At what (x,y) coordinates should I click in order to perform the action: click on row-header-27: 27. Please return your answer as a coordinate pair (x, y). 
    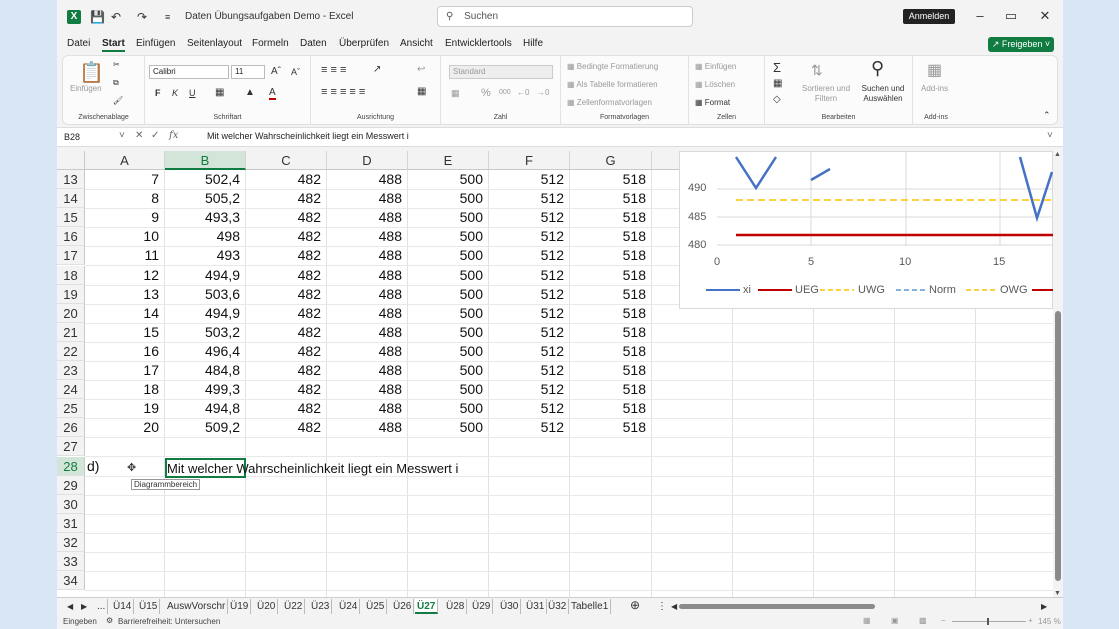
    Looking at the image, I should click on (71, 447).